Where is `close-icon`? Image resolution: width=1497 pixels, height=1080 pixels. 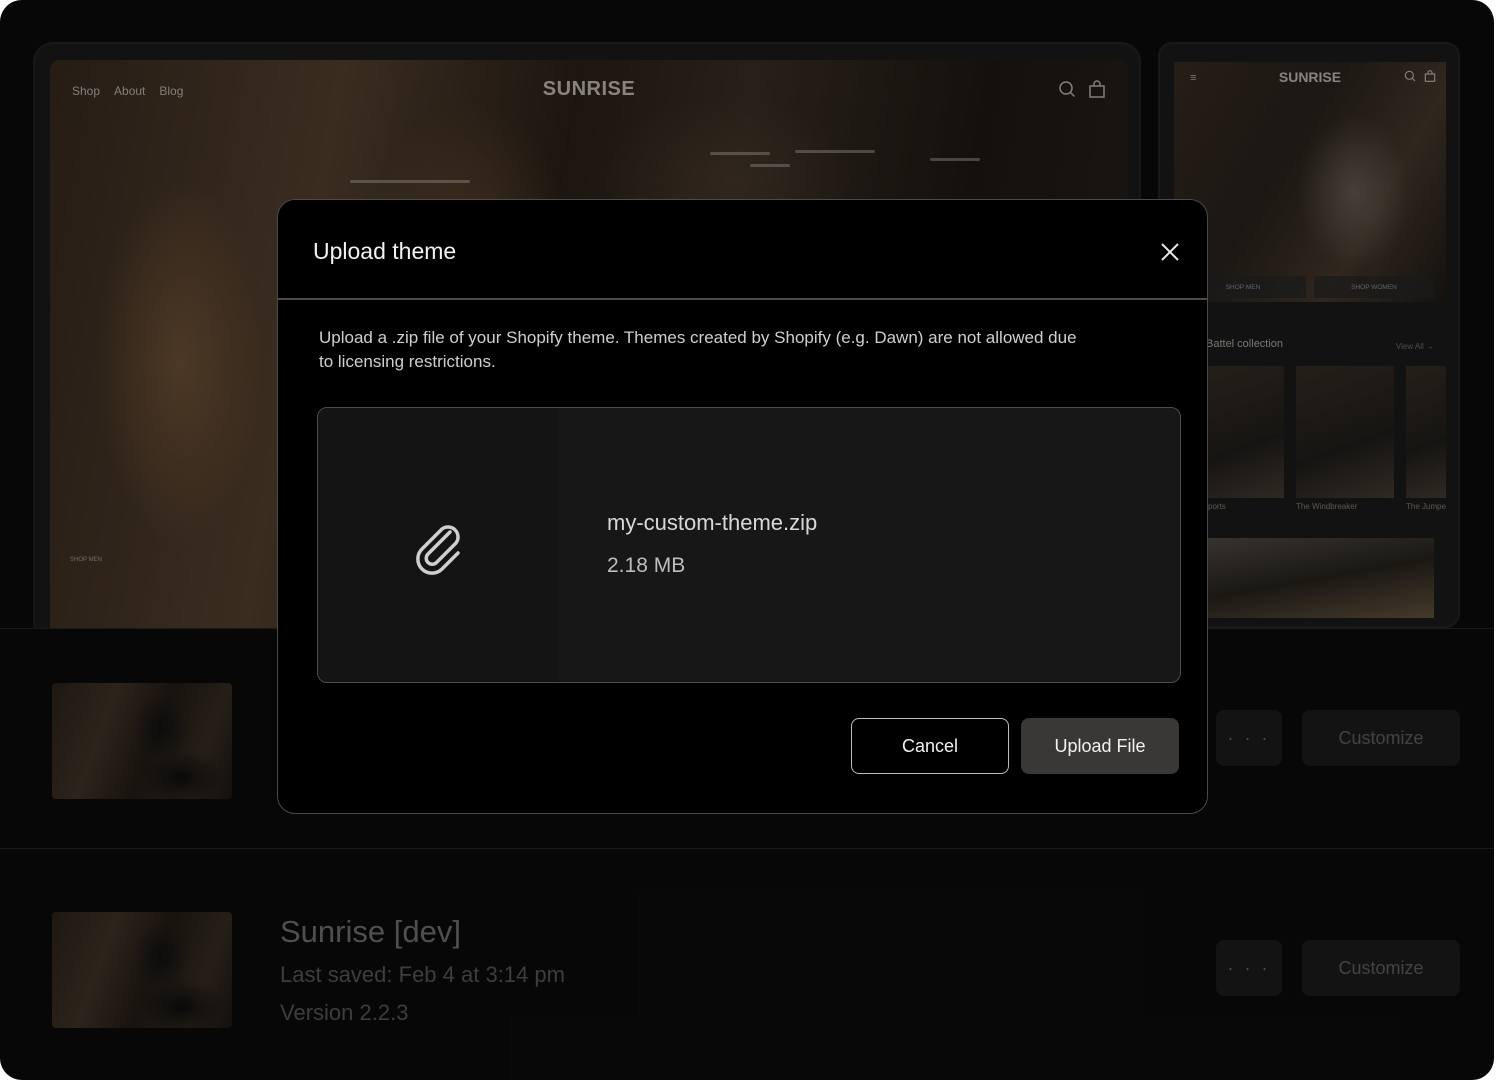 close-icon is located at coordinates (1170, 252).